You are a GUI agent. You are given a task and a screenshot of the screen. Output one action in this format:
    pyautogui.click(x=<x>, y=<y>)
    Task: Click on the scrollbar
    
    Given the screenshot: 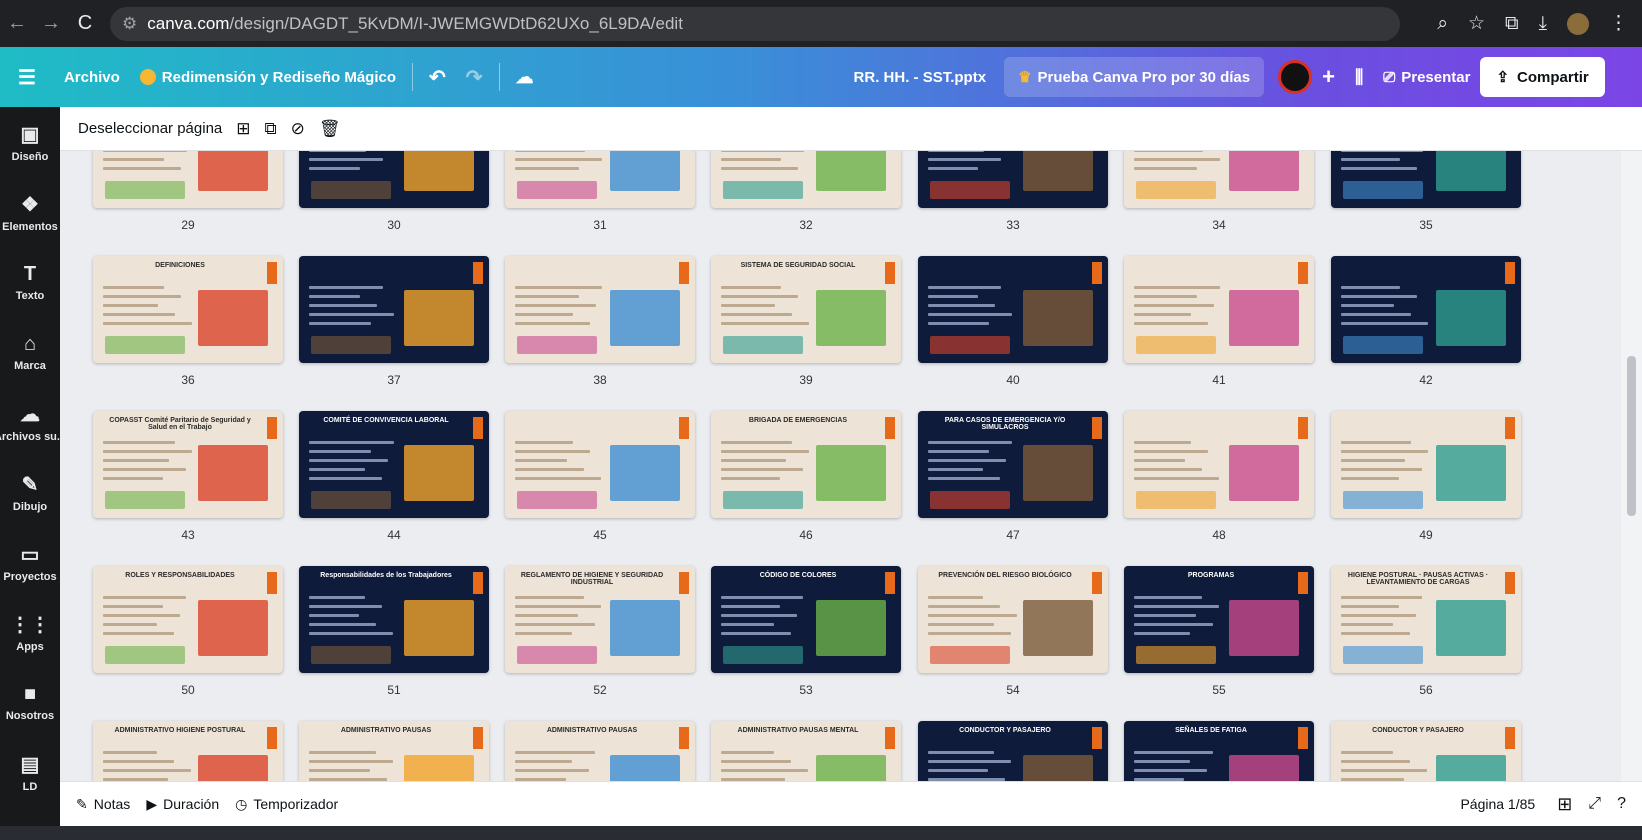 What is the action you would take?
    pyautogui.click(x=1631, y=466)
    